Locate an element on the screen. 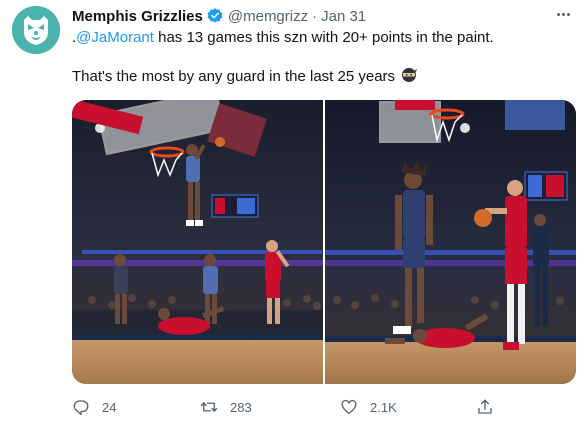 The image size is (585, 426). ninja-emoji-icon is located at coordinates (409, 75).